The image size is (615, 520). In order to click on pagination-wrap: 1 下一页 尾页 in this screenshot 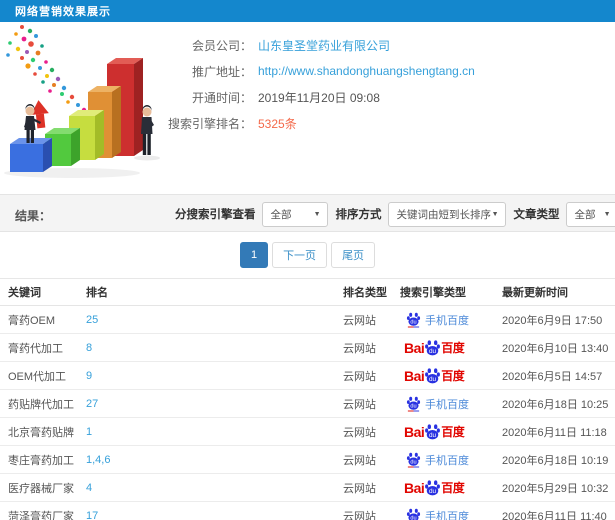, I will do `click(307, 255)`.